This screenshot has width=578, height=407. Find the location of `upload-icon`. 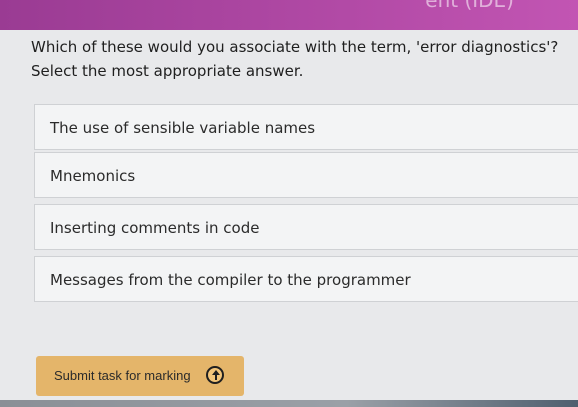

upload-icon is located at coordinates (215, 375).